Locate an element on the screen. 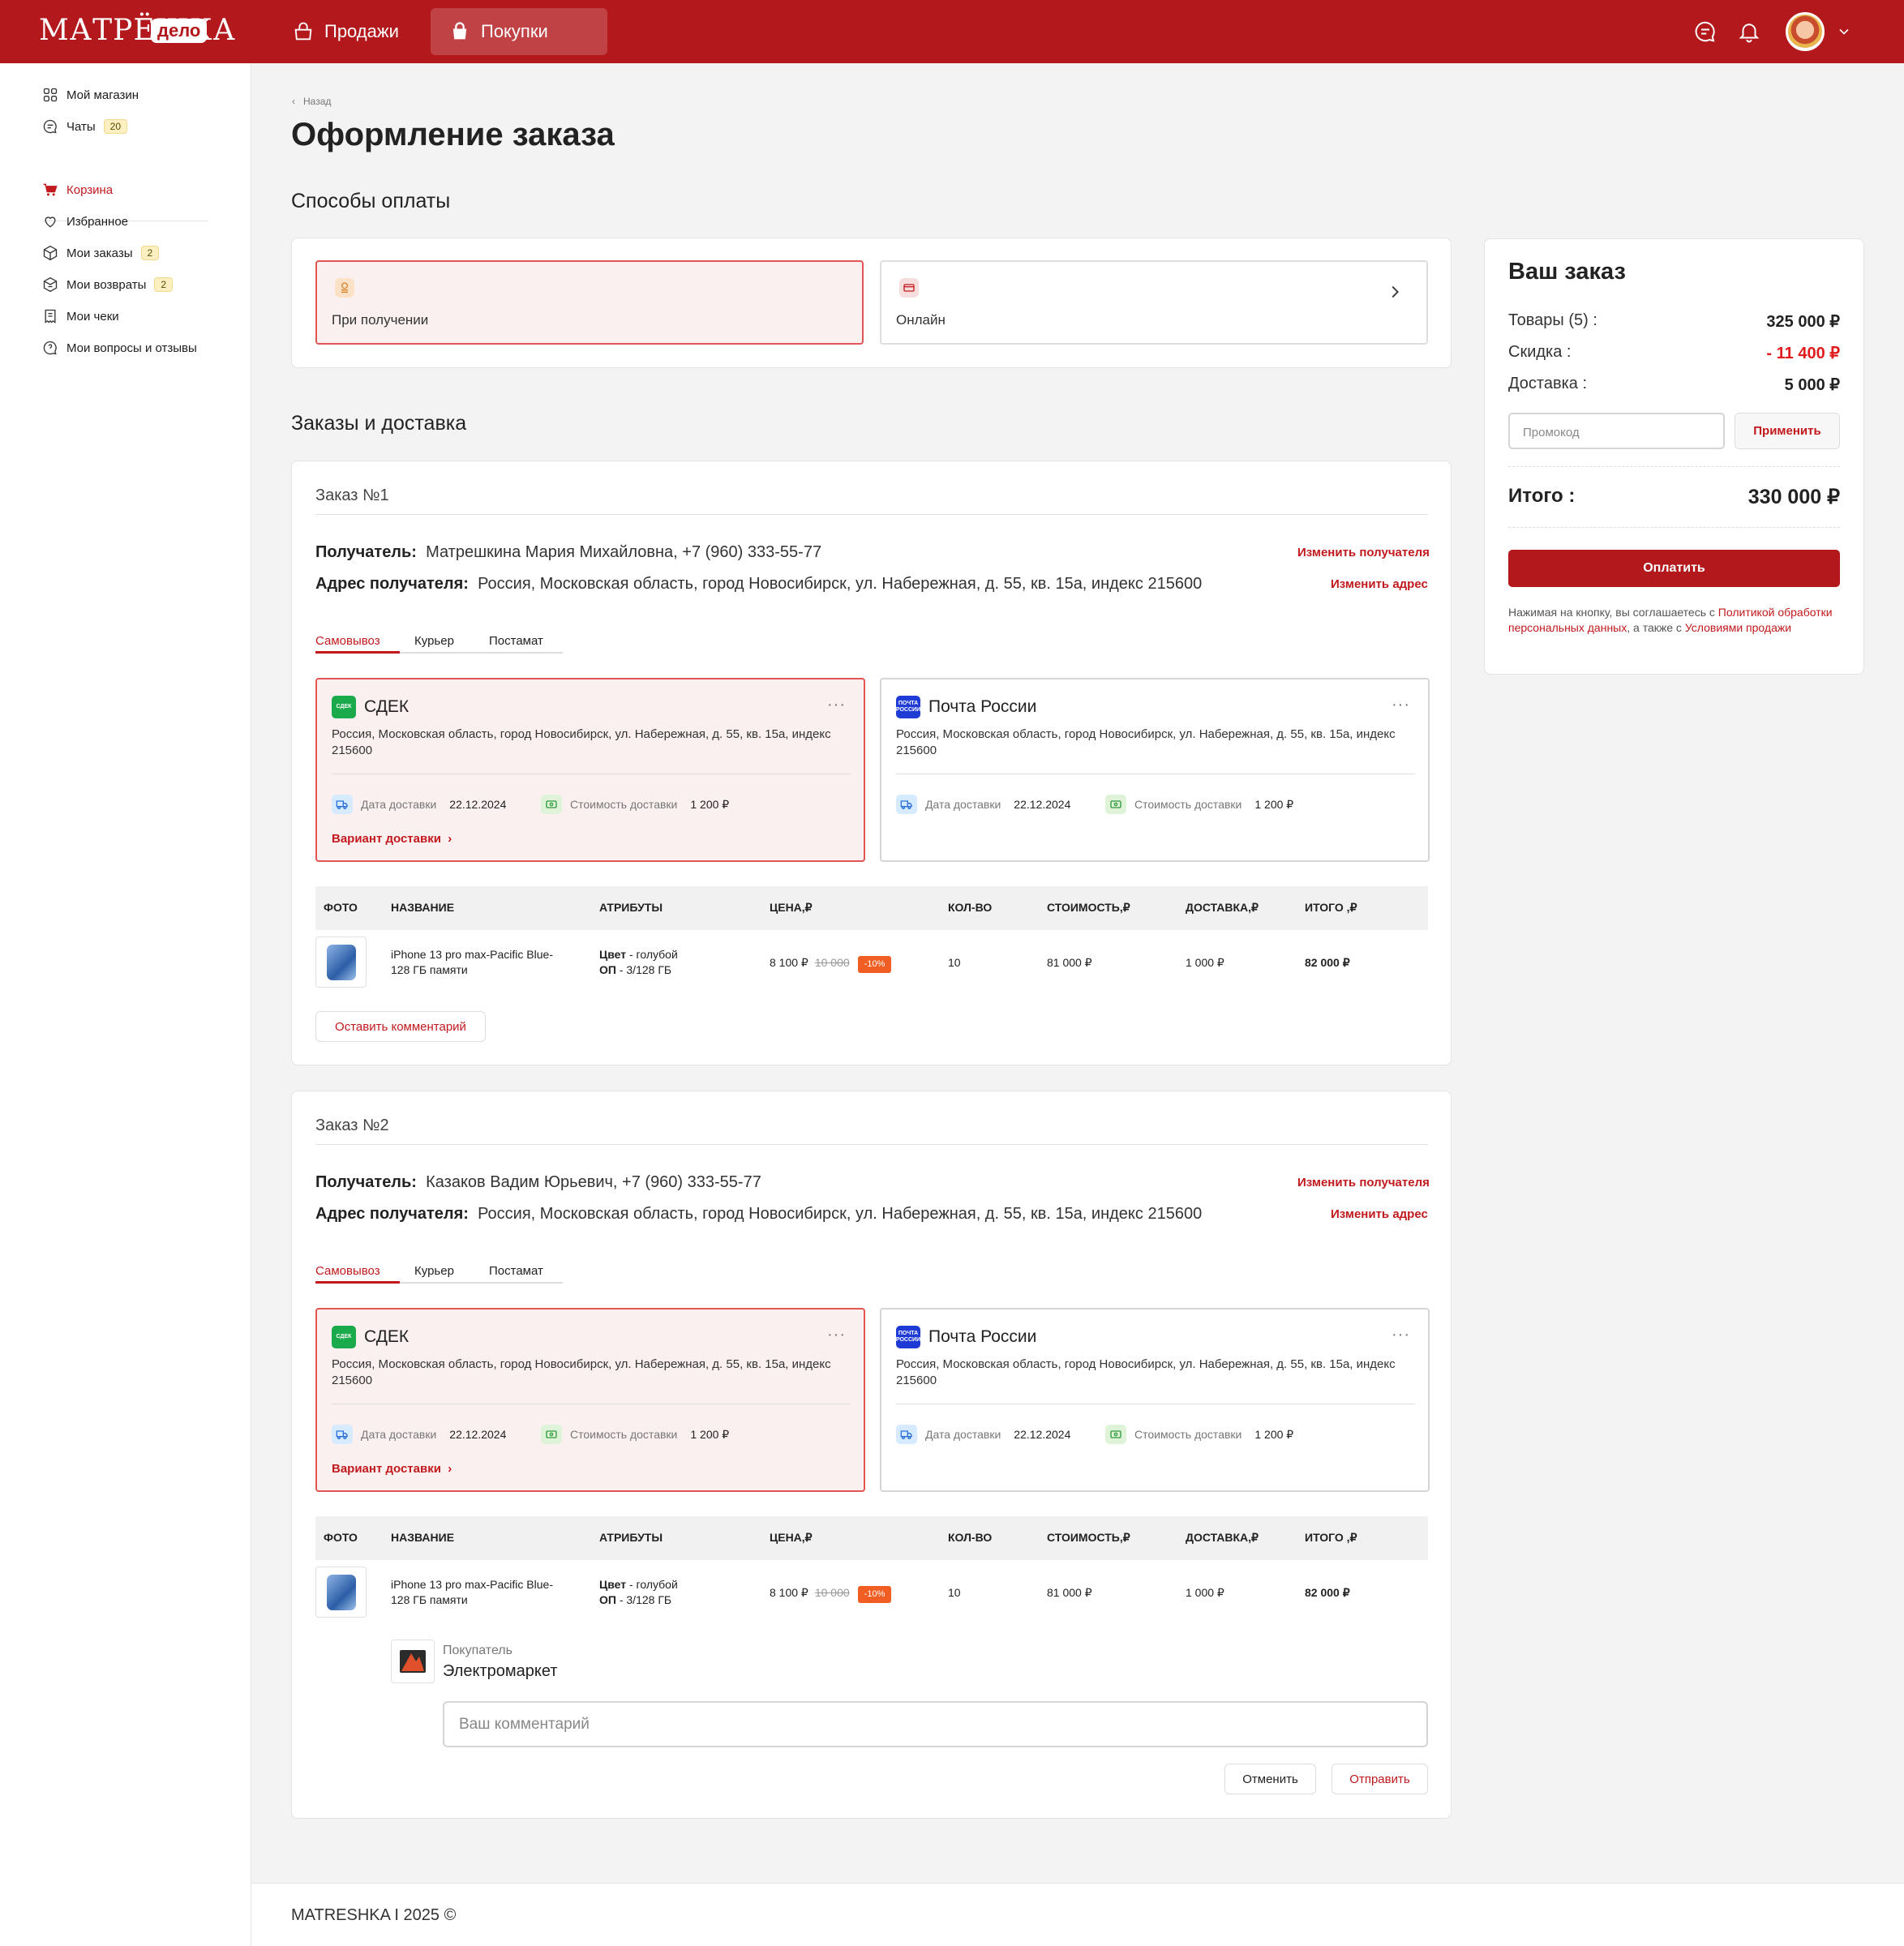  store-icon is located at coordinates (303, 31).